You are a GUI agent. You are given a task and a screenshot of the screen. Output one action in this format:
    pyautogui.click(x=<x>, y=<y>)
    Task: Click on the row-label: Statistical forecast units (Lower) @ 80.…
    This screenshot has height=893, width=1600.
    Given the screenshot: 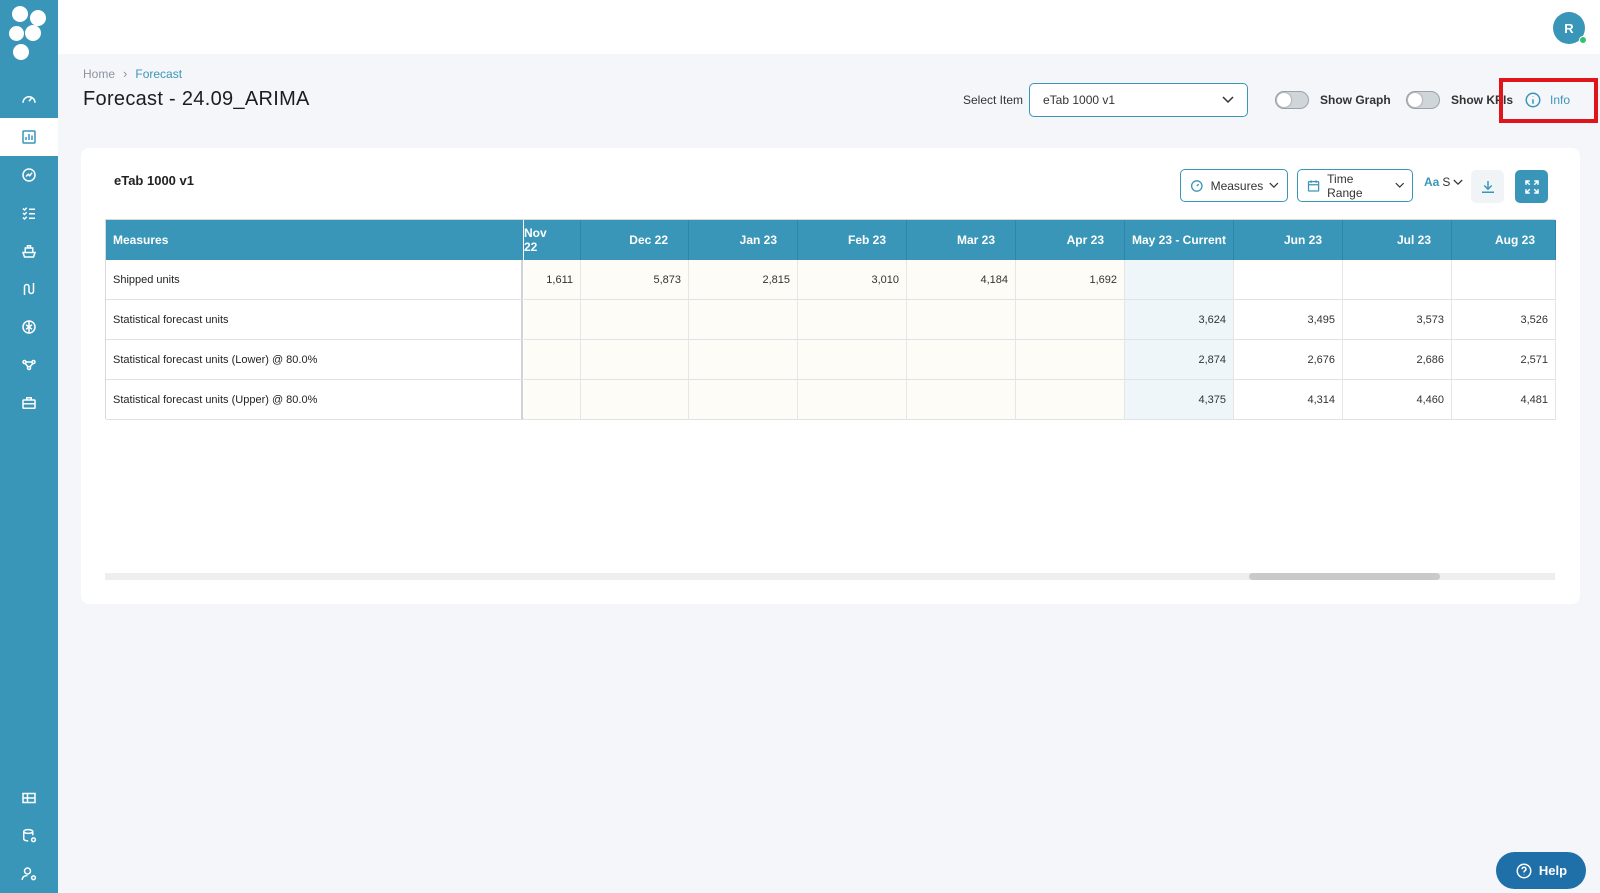 What is the action you would take?
    pyautogui.click(x=314, y=360)
    